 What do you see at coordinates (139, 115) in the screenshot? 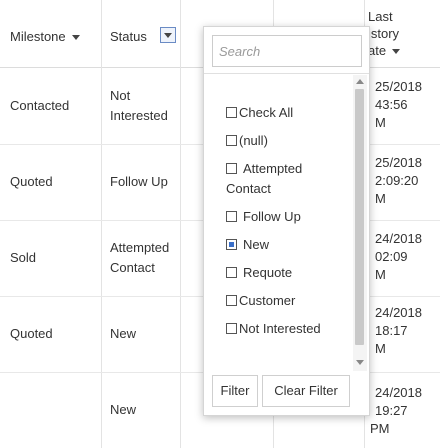
I see `status-text: Interested` at bounding box center [139, 115].